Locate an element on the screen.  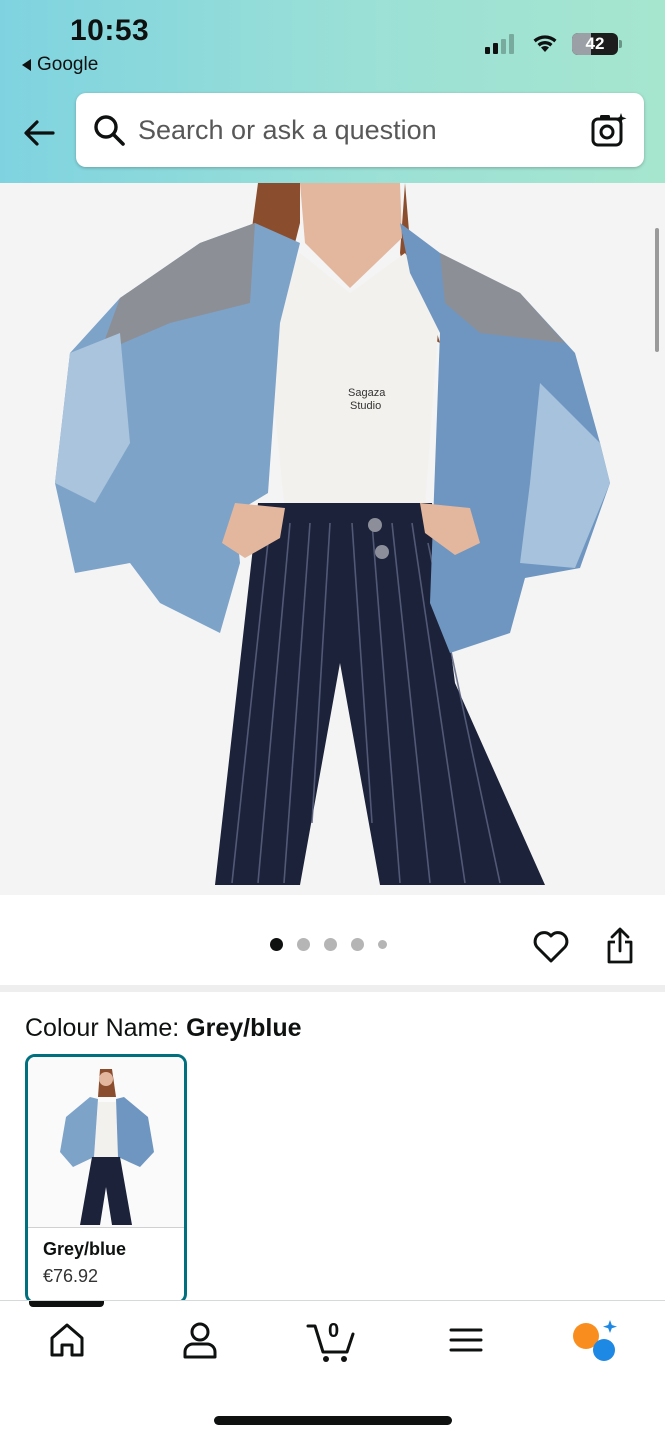
colour-label-prefix: Colour Name: is located at coordinates (106, 1028).